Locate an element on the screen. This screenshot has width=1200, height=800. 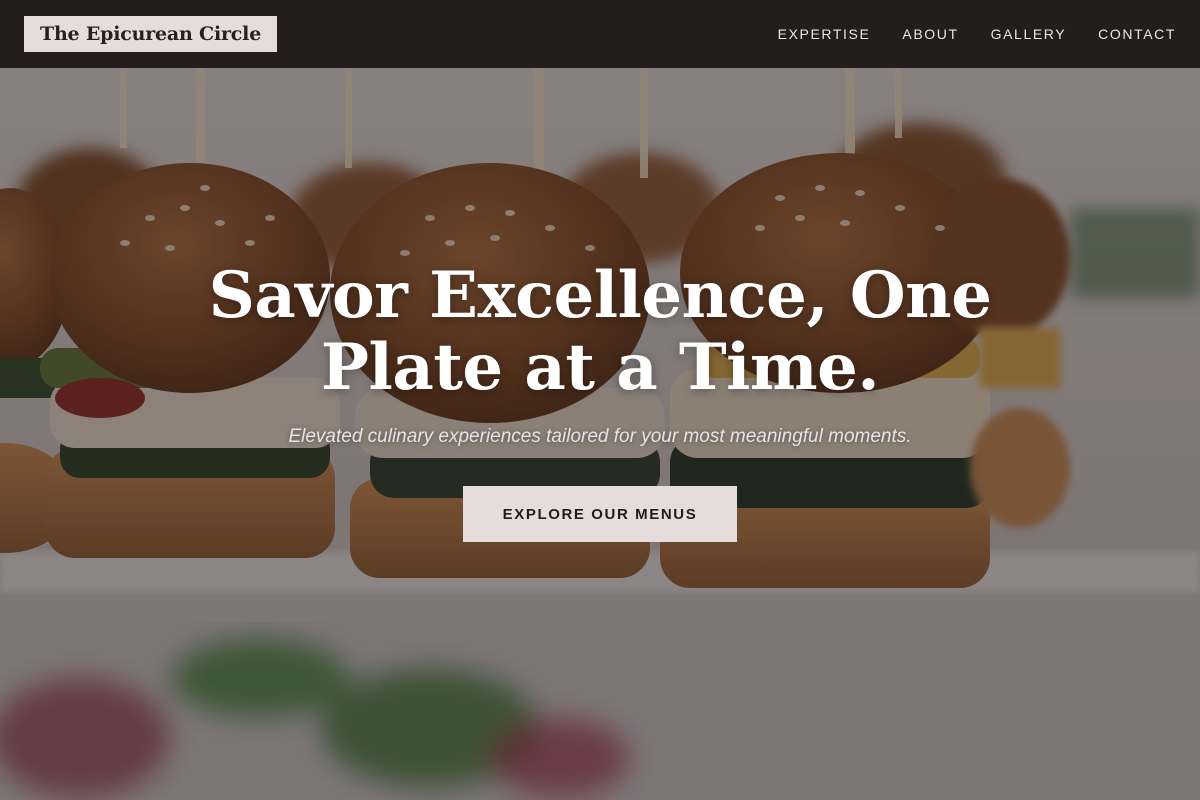
nav-link-expertise: EXPERTISE is located at coordinates (824, 34).